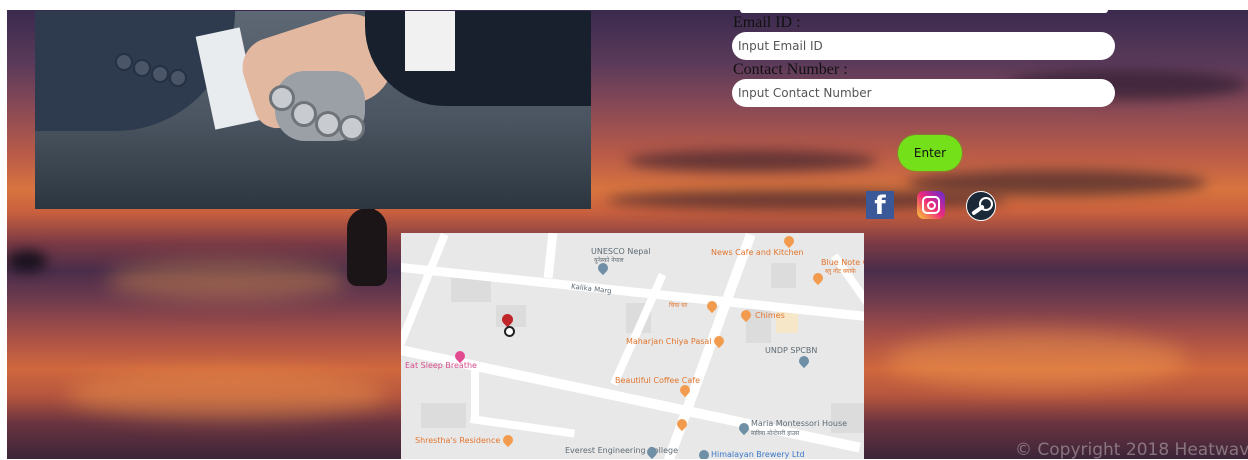  I want to click on email-input, so click(923, 46).